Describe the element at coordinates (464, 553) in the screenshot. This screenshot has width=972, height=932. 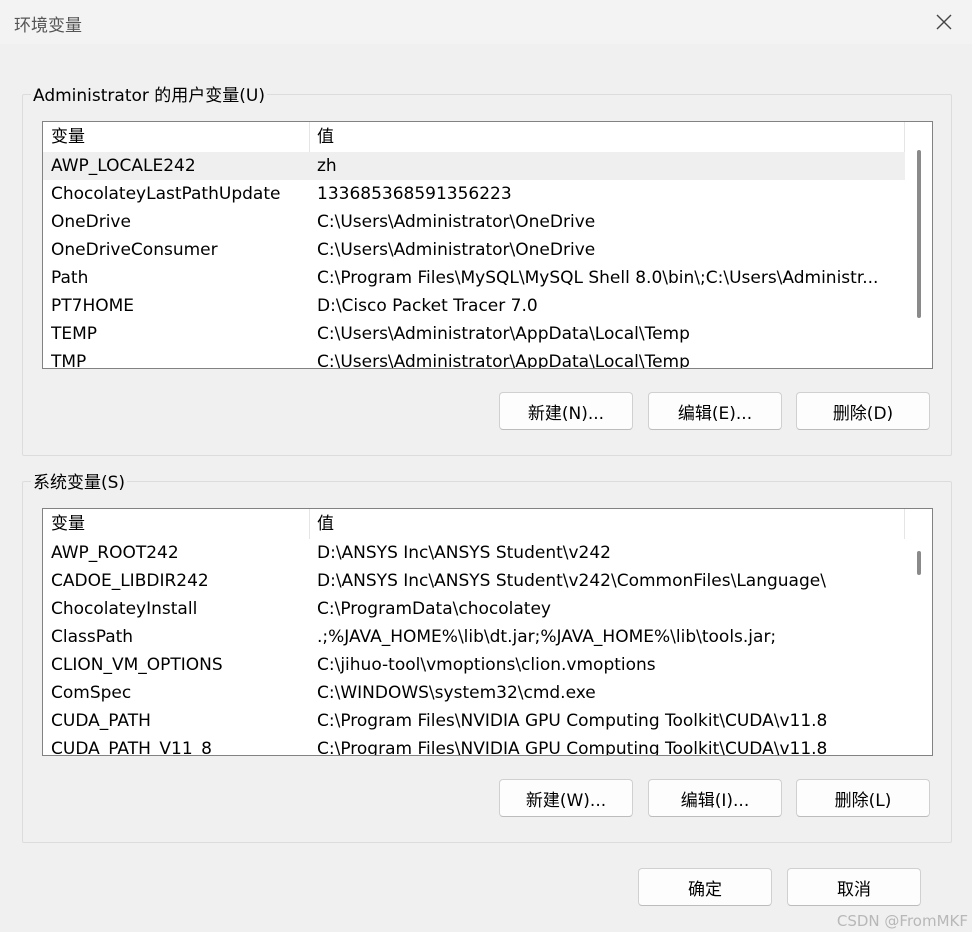
I see `variable-value: D:\ANSYS Inc\ANSYS Student\v242` at that location.